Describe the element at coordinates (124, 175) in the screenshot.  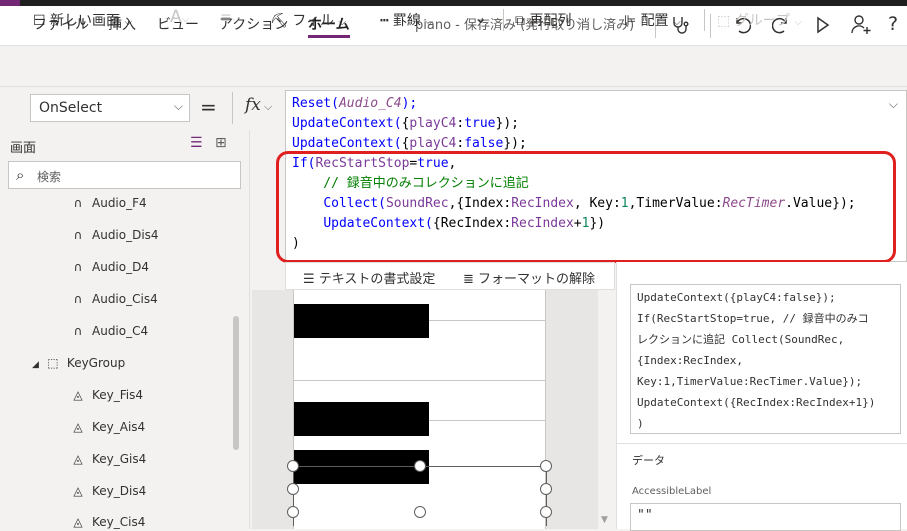
I see `search-input: ⌕ 検索` at that location.